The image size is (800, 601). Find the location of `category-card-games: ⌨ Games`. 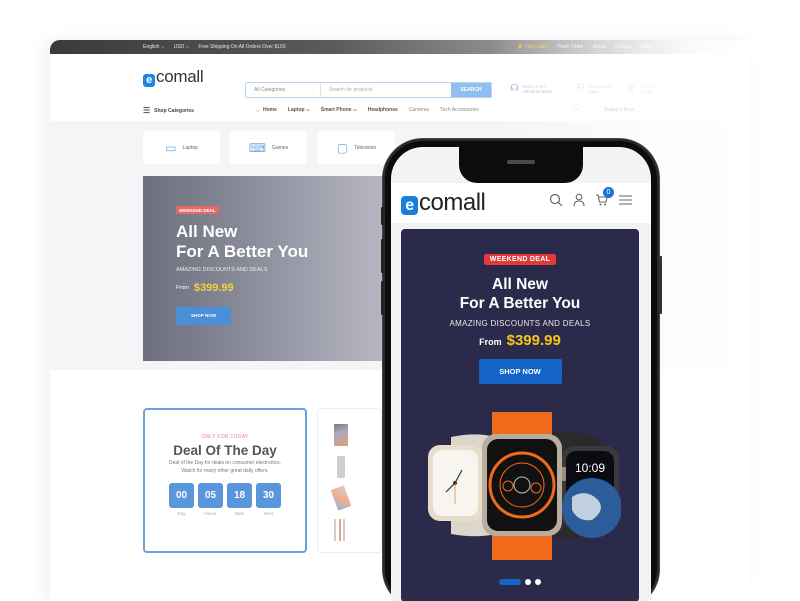

category-card-games: ⌨ Games is located at coordinates (268, 147).